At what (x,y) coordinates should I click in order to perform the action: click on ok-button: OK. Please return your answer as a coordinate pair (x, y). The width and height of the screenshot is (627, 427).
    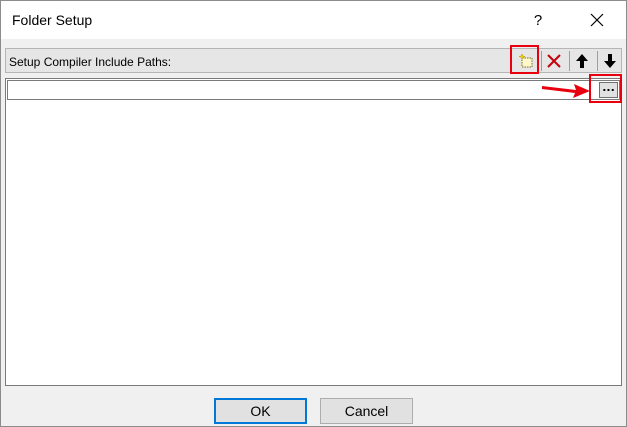
    Looking at the image, I should click on (260, 411).